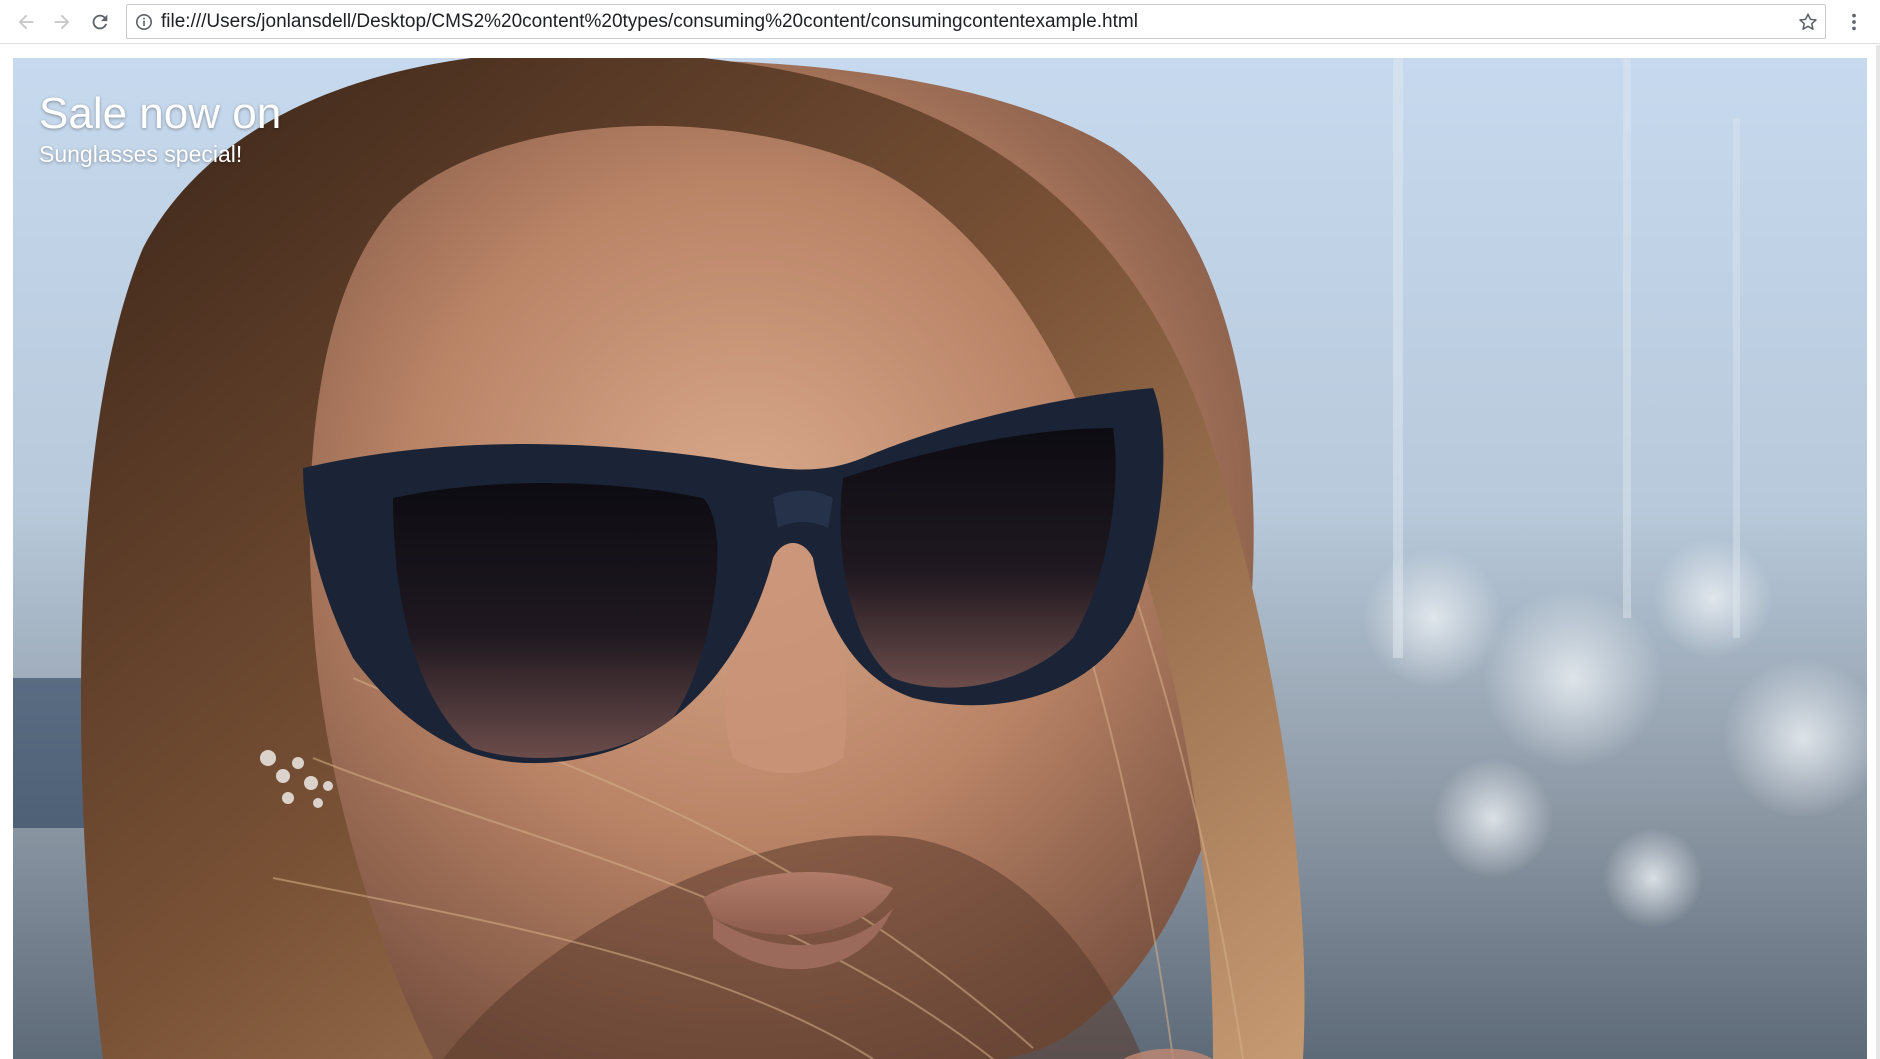 This screenshot has width=1880, height=1059. I want to click on hero-text-overlay: Sale now on Sunglasses special!, so click(160, 128).